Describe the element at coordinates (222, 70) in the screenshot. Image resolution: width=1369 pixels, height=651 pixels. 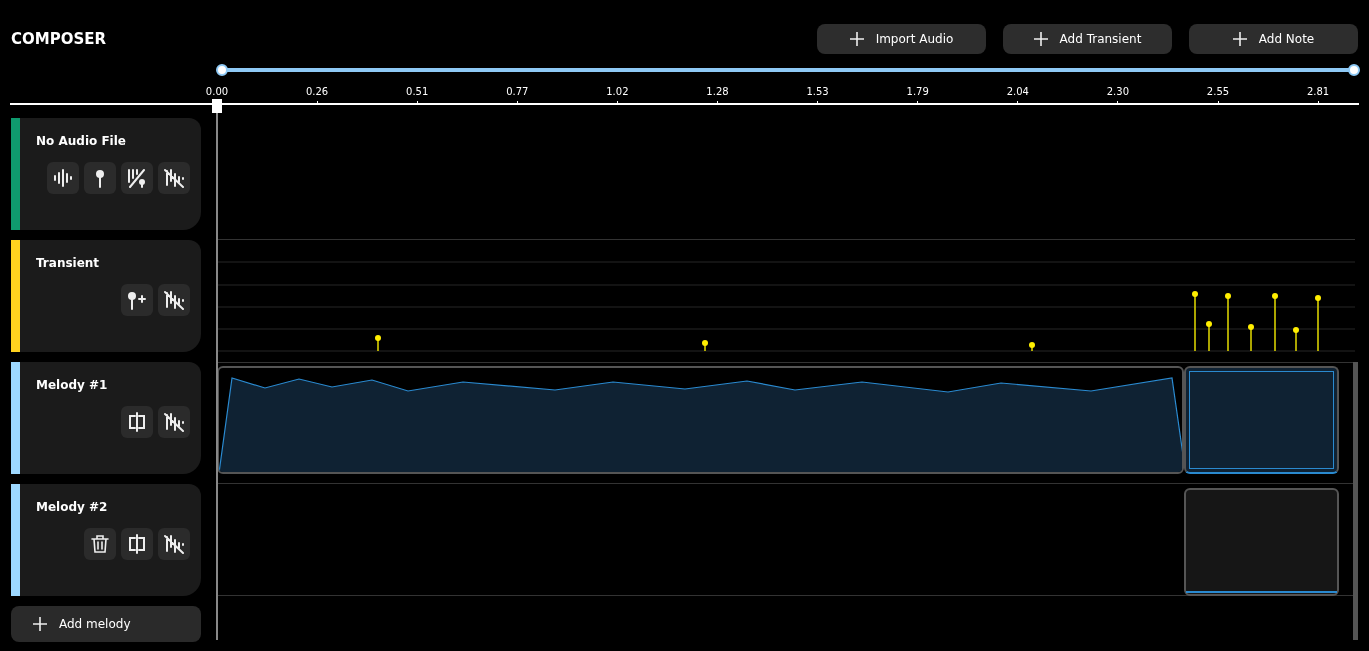
I see `range-start-thumb` at that location.